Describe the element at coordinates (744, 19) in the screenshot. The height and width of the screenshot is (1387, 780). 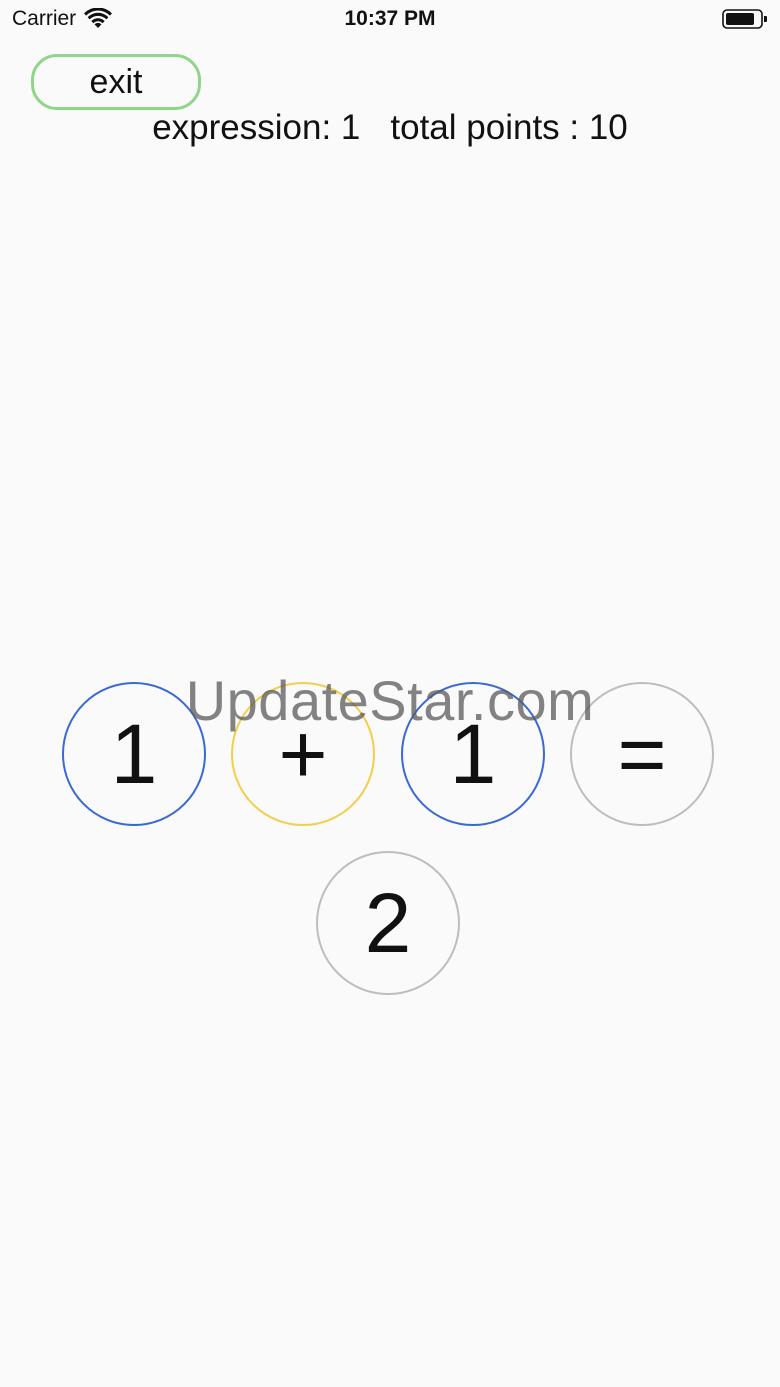
I see `battery-icon` at that location.